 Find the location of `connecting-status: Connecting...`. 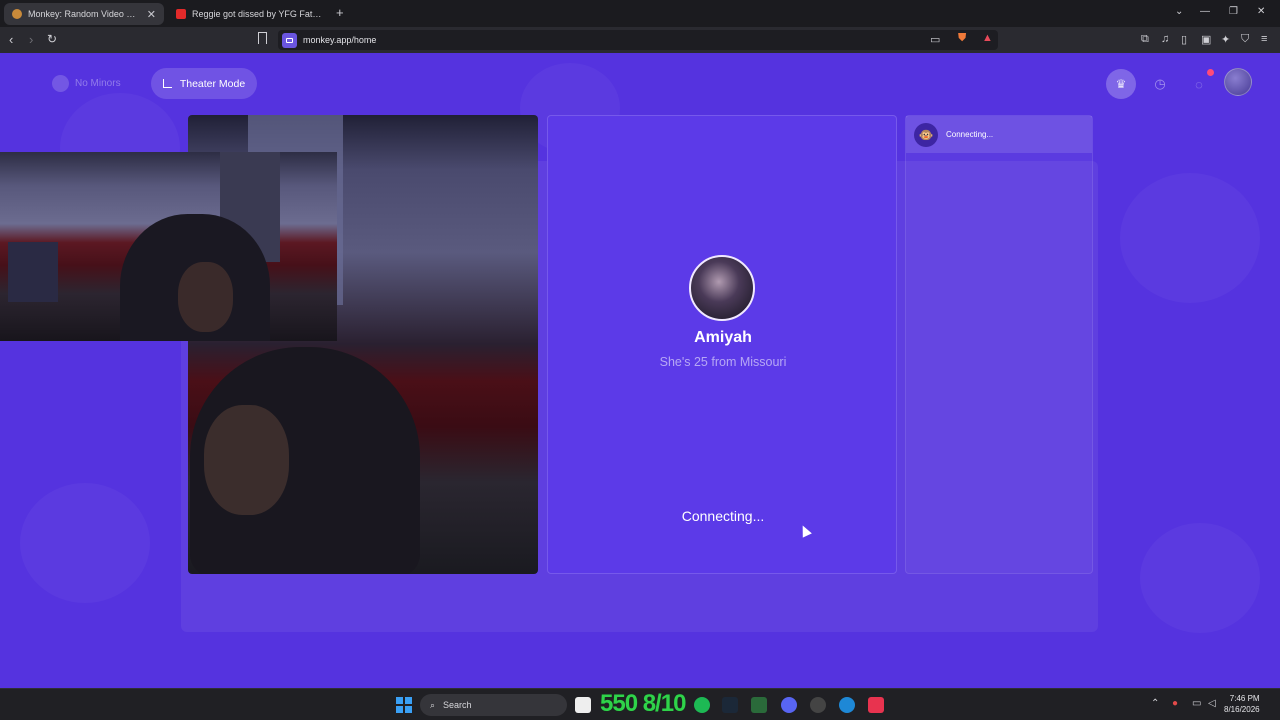

connecting-status: Connecting... is located at coordinates (723, 516).